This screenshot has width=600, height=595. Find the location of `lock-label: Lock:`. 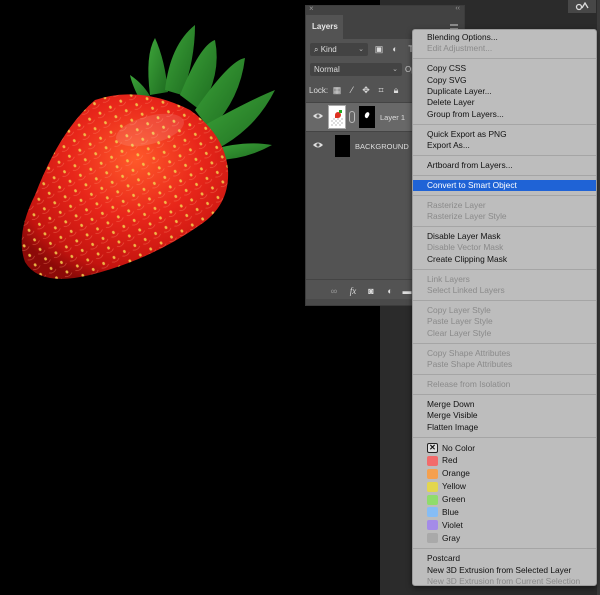

lock-label: Lock: is located at coordinates (319, 90).